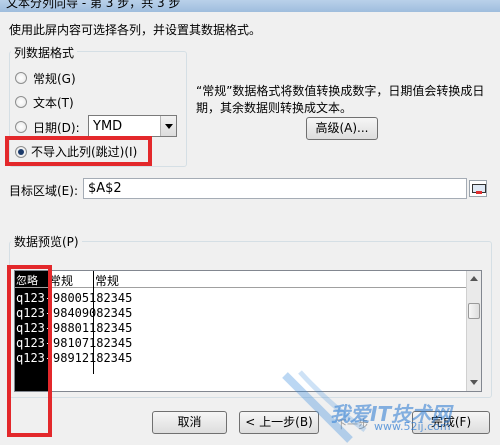  Describe the element at coordinates (474, 311) in the screenshot. I see `scrollbar-thumb` at that location.